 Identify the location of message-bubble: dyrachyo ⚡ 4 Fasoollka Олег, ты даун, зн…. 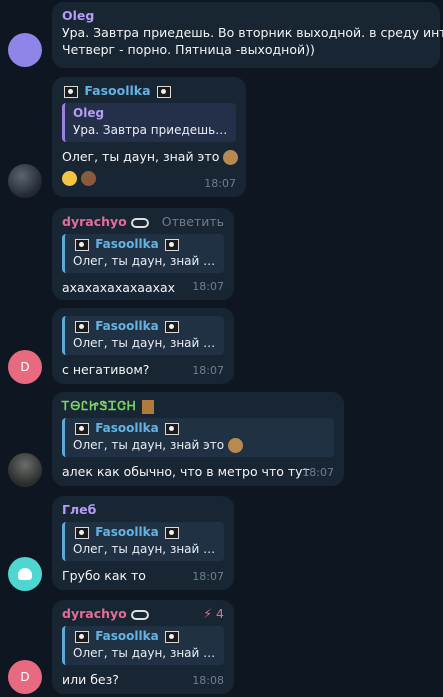
(143, 647).